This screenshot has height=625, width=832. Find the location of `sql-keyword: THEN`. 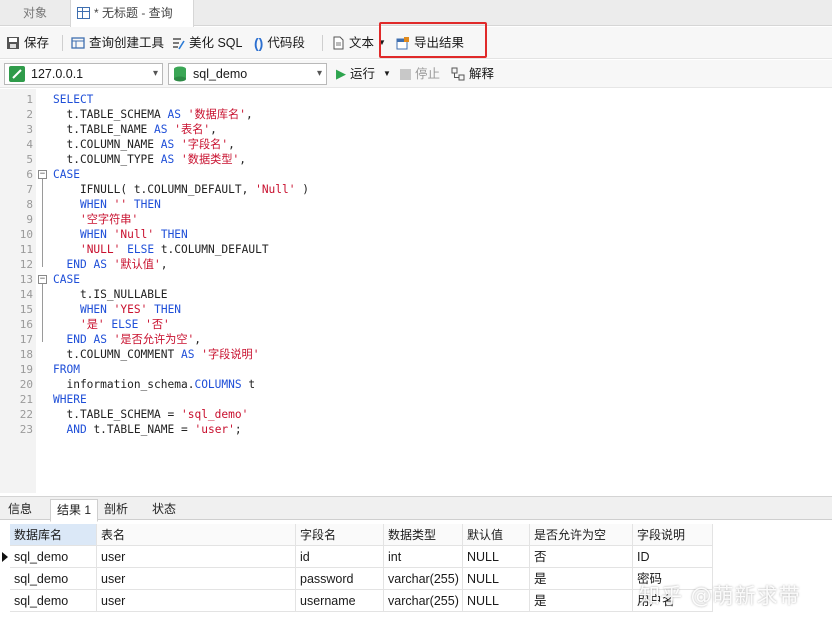

sql-keyword: THEN is located at coordinates (147, 204).